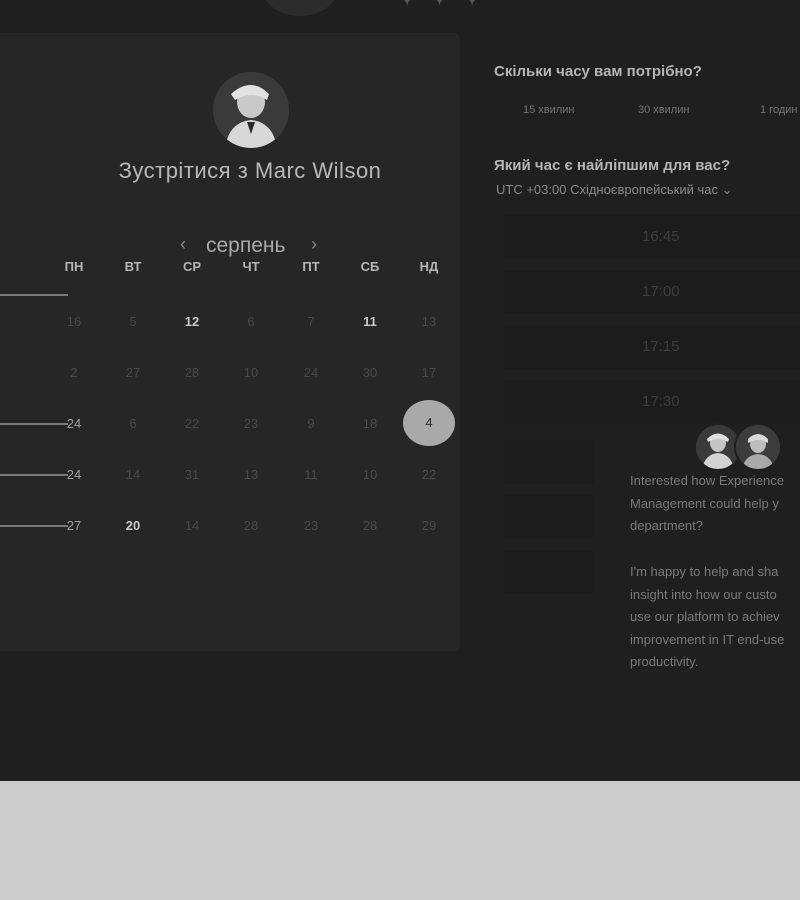 The height and width of the screenshot is (900, 800). What do you see at coordinates (429, 266) in the screenshot?
I see `weekday-label: НД` at bounding box center [429, 266].